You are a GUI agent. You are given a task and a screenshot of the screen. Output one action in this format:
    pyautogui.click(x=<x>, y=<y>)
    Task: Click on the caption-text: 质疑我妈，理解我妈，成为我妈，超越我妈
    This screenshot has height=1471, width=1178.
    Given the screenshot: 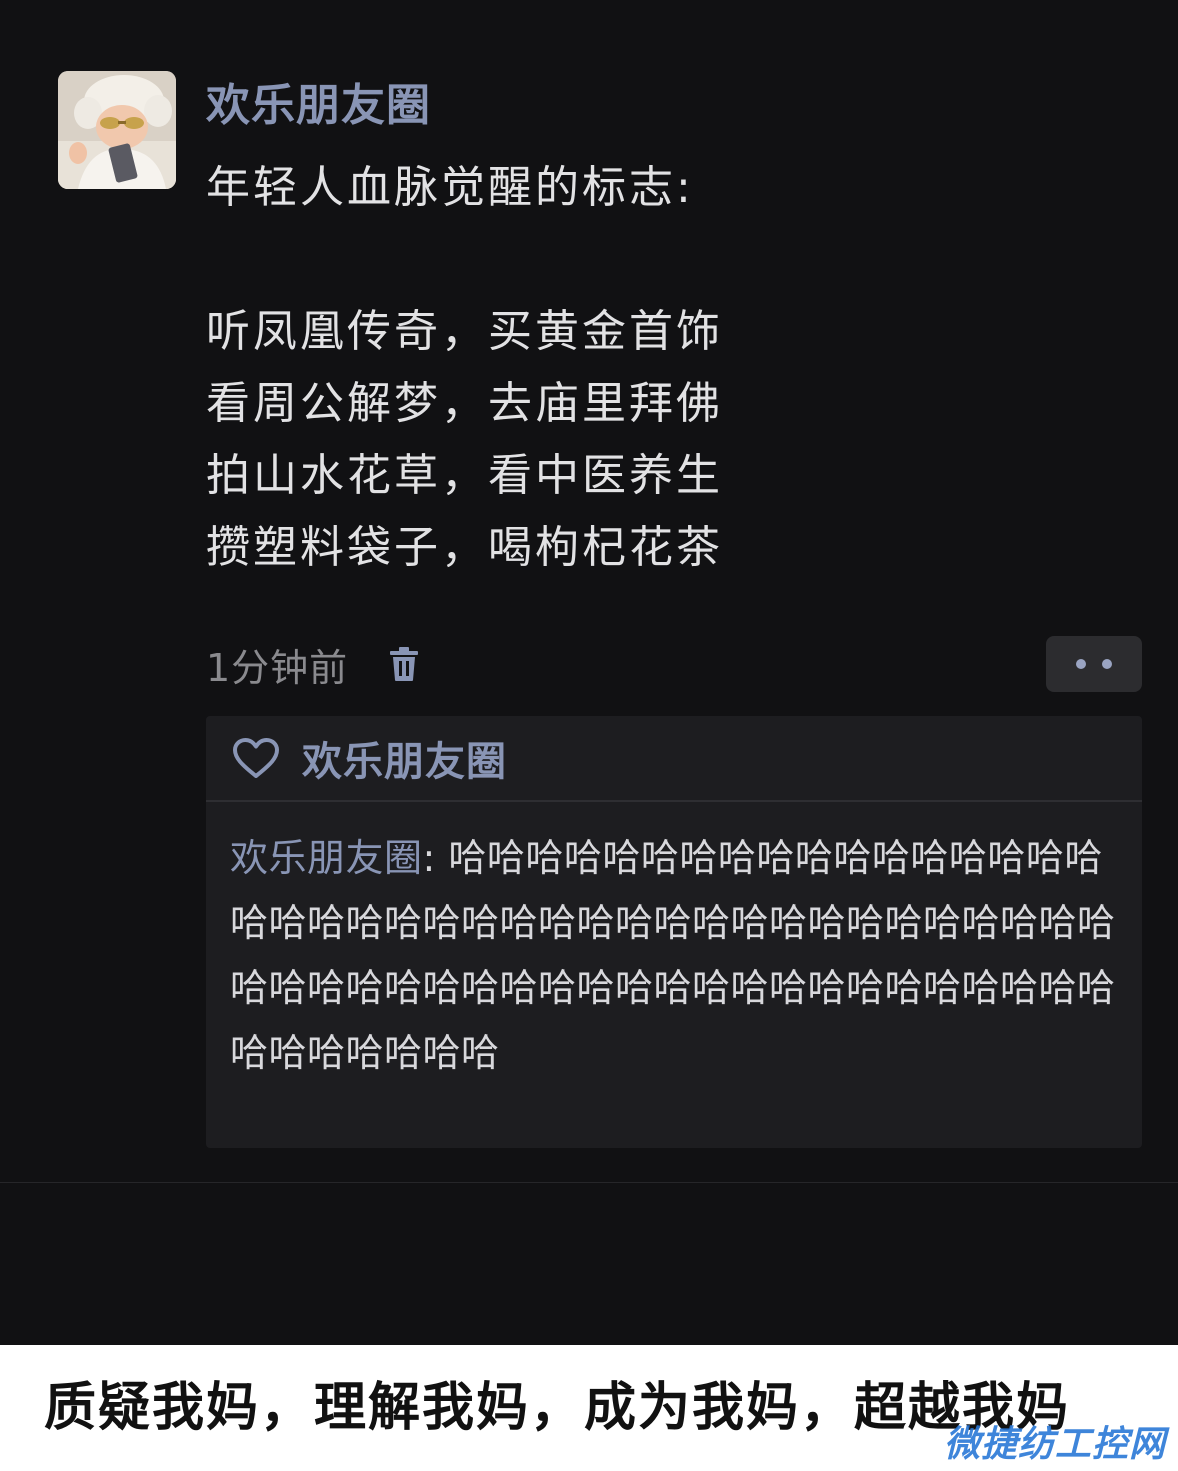 What is the action you would take?
    pyautogui.click(x=557, y=1408)
    